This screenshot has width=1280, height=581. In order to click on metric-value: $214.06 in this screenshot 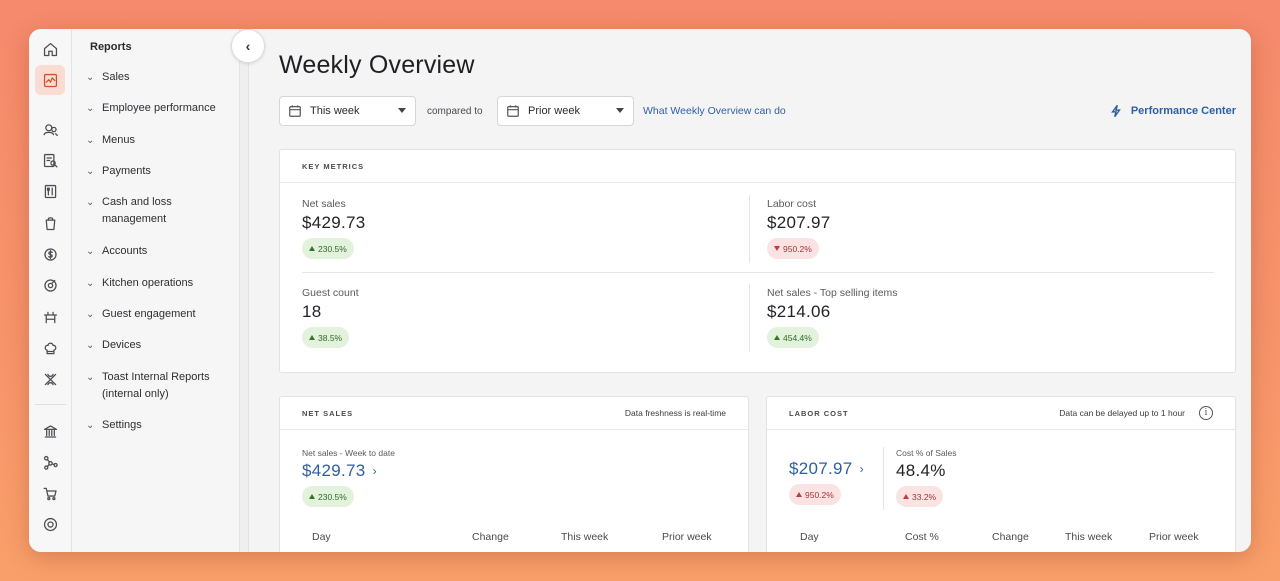, I will do `click(799, 311)`.